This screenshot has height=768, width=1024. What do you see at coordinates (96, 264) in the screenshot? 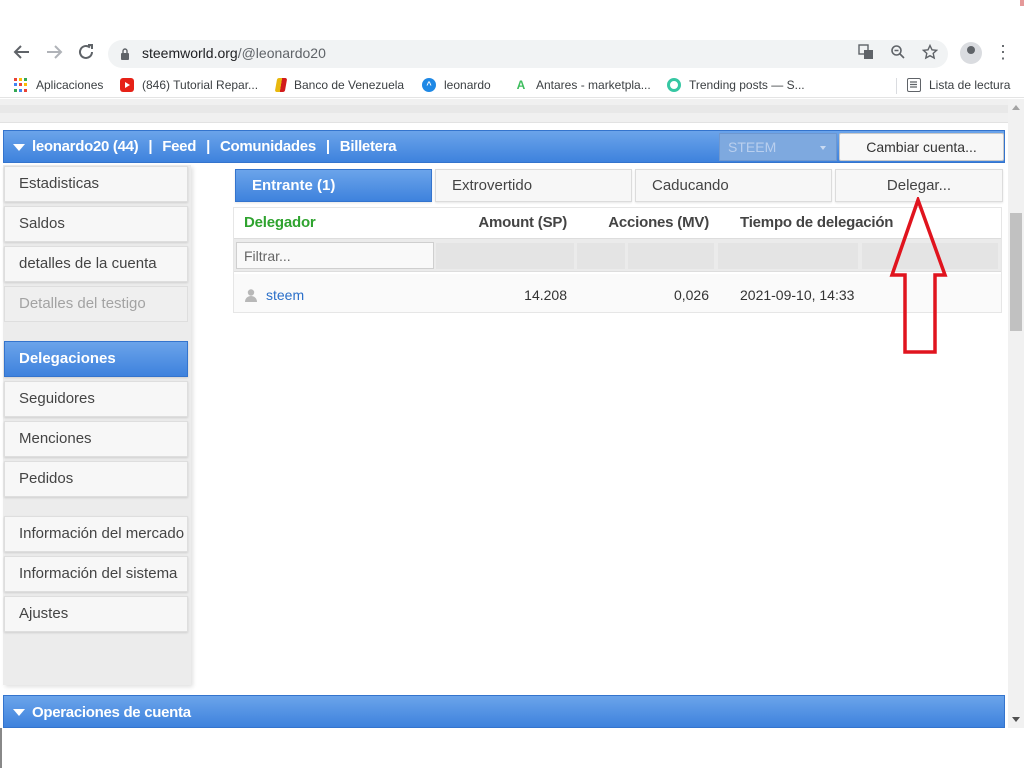
I see `sidebar-item-detalles-cuenta: detalles de la cuenta` at bounding box center [96, 264].